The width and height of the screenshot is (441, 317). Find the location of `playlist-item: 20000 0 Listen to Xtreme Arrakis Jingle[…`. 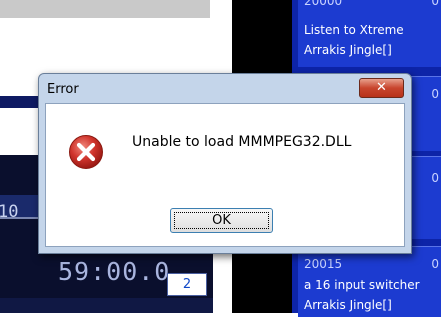

playlist-item: 20000 0 Listen to Xtreme Arrakis Jingle[… is located at coordinates (369, 33).